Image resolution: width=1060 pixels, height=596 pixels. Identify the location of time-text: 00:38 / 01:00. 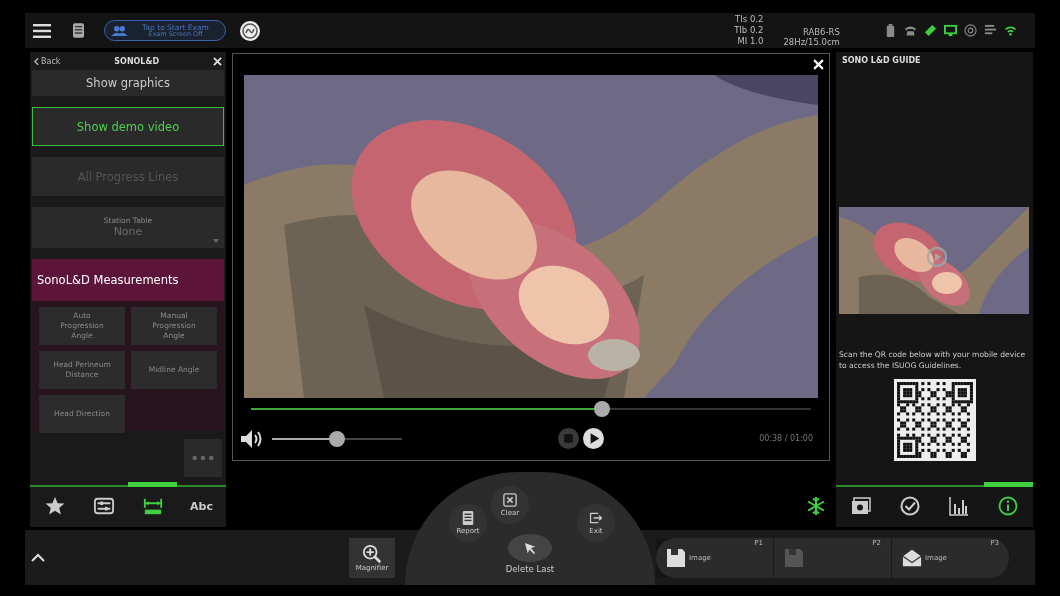
(786, 438).